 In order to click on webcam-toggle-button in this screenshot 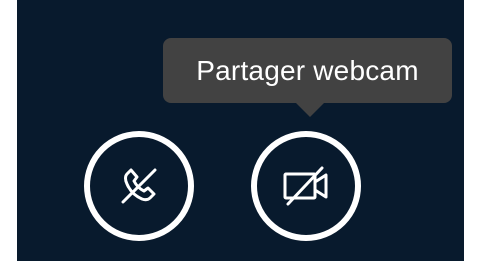, I will do `click(306, 186)`.